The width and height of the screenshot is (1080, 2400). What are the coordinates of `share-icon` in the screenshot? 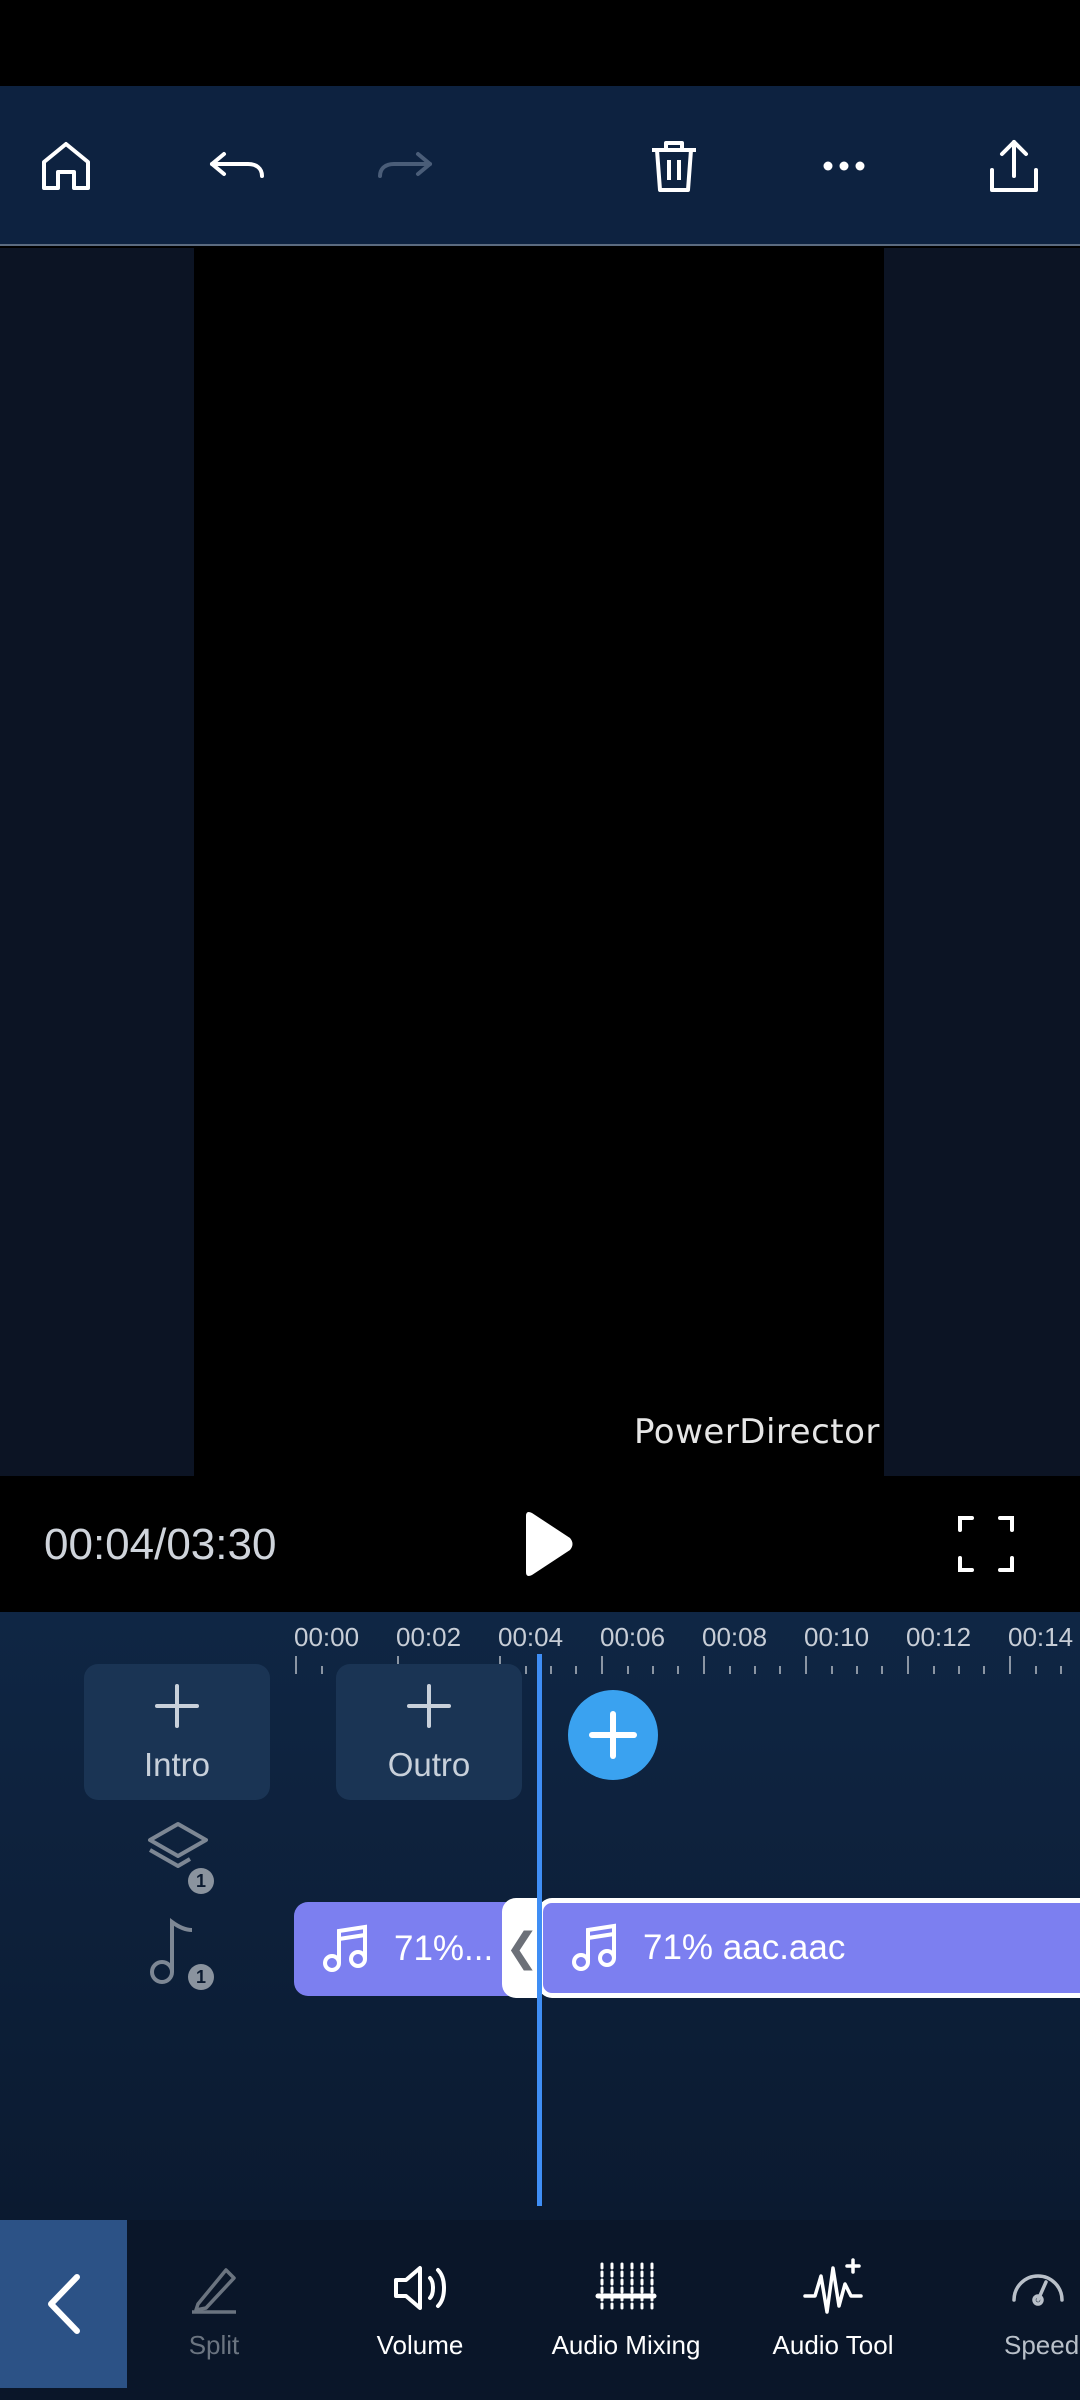 It's located at (1014, 166).